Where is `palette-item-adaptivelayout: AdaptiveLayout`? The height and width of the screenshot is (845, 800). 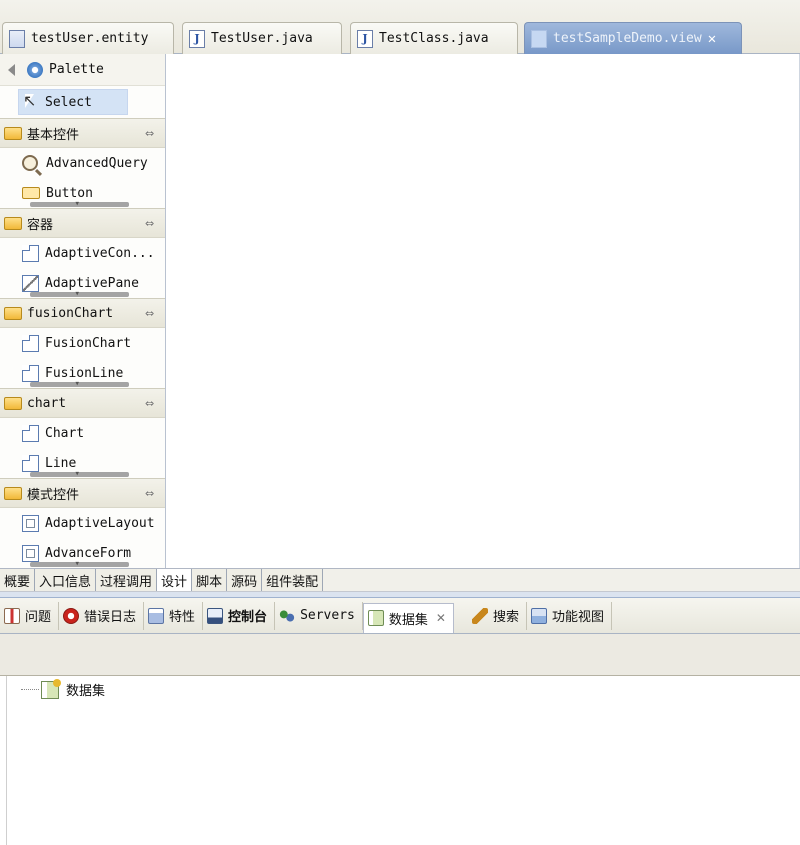 palette-item-adaptivelayout: AdaptiveLayout is located at coordinates (82, 523).